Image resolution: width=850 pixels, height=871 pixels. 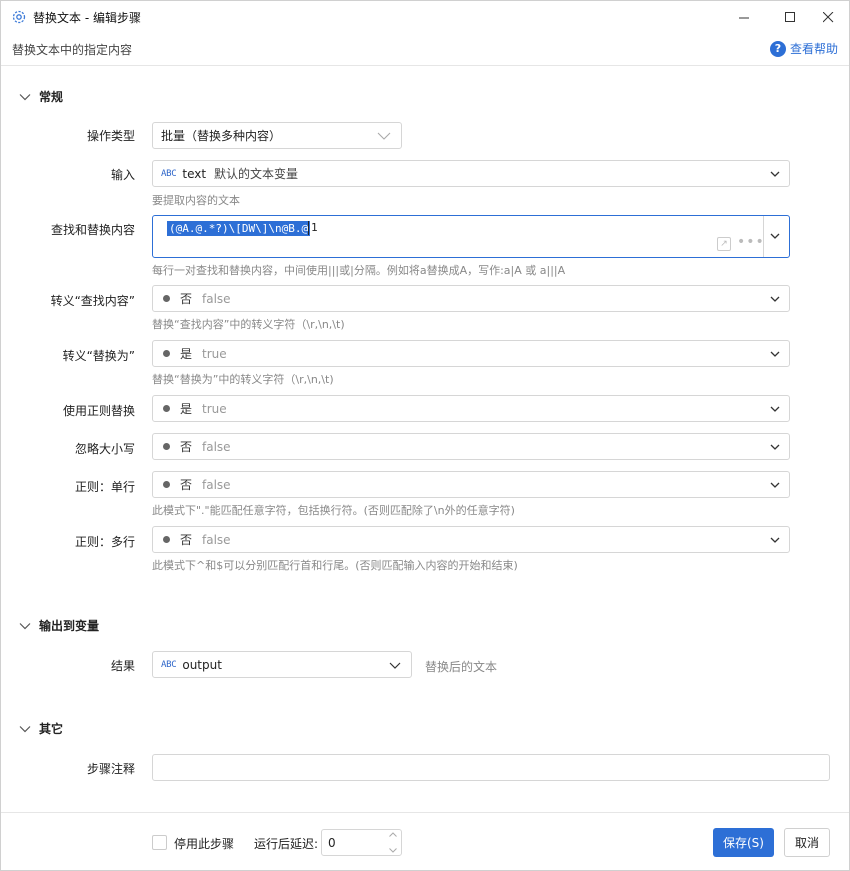 What do you see at coordinates (471, 353) in the screenshot?
I see `escape-replace-select: 是 true` at bounding box center [471, 353].